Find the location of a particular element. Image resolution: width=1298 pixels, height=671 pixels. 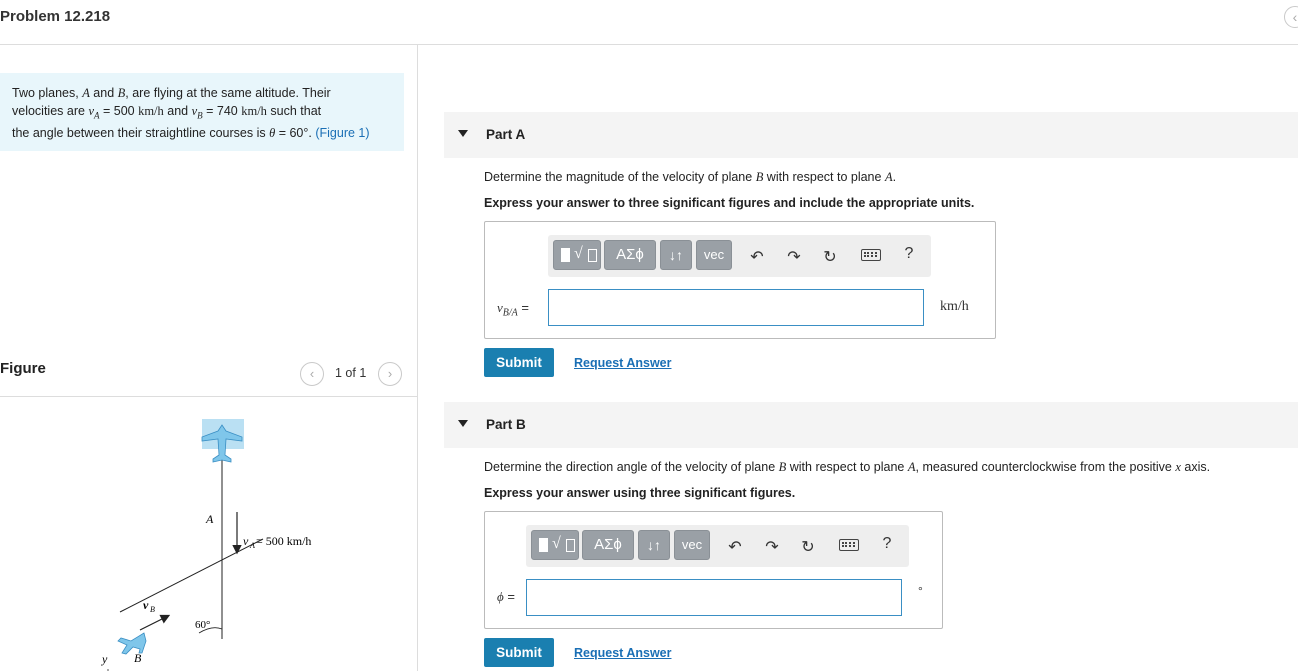

part-a-toolbar: √ ΑΣϕ ↓↑ vec ↶ ↷ ↻ ? is located at coordinates (739, 256).